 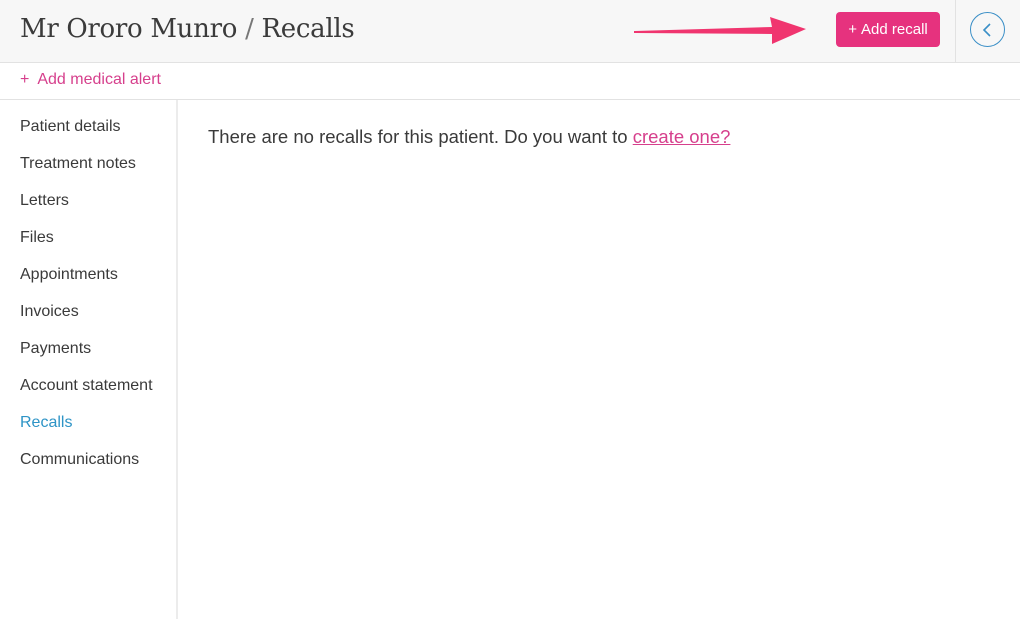 What do you see at coordinates (510, 81) in the screenshot?
I see `medical-alert-bar: + Add medical alert` at bounding box center [510, 81].